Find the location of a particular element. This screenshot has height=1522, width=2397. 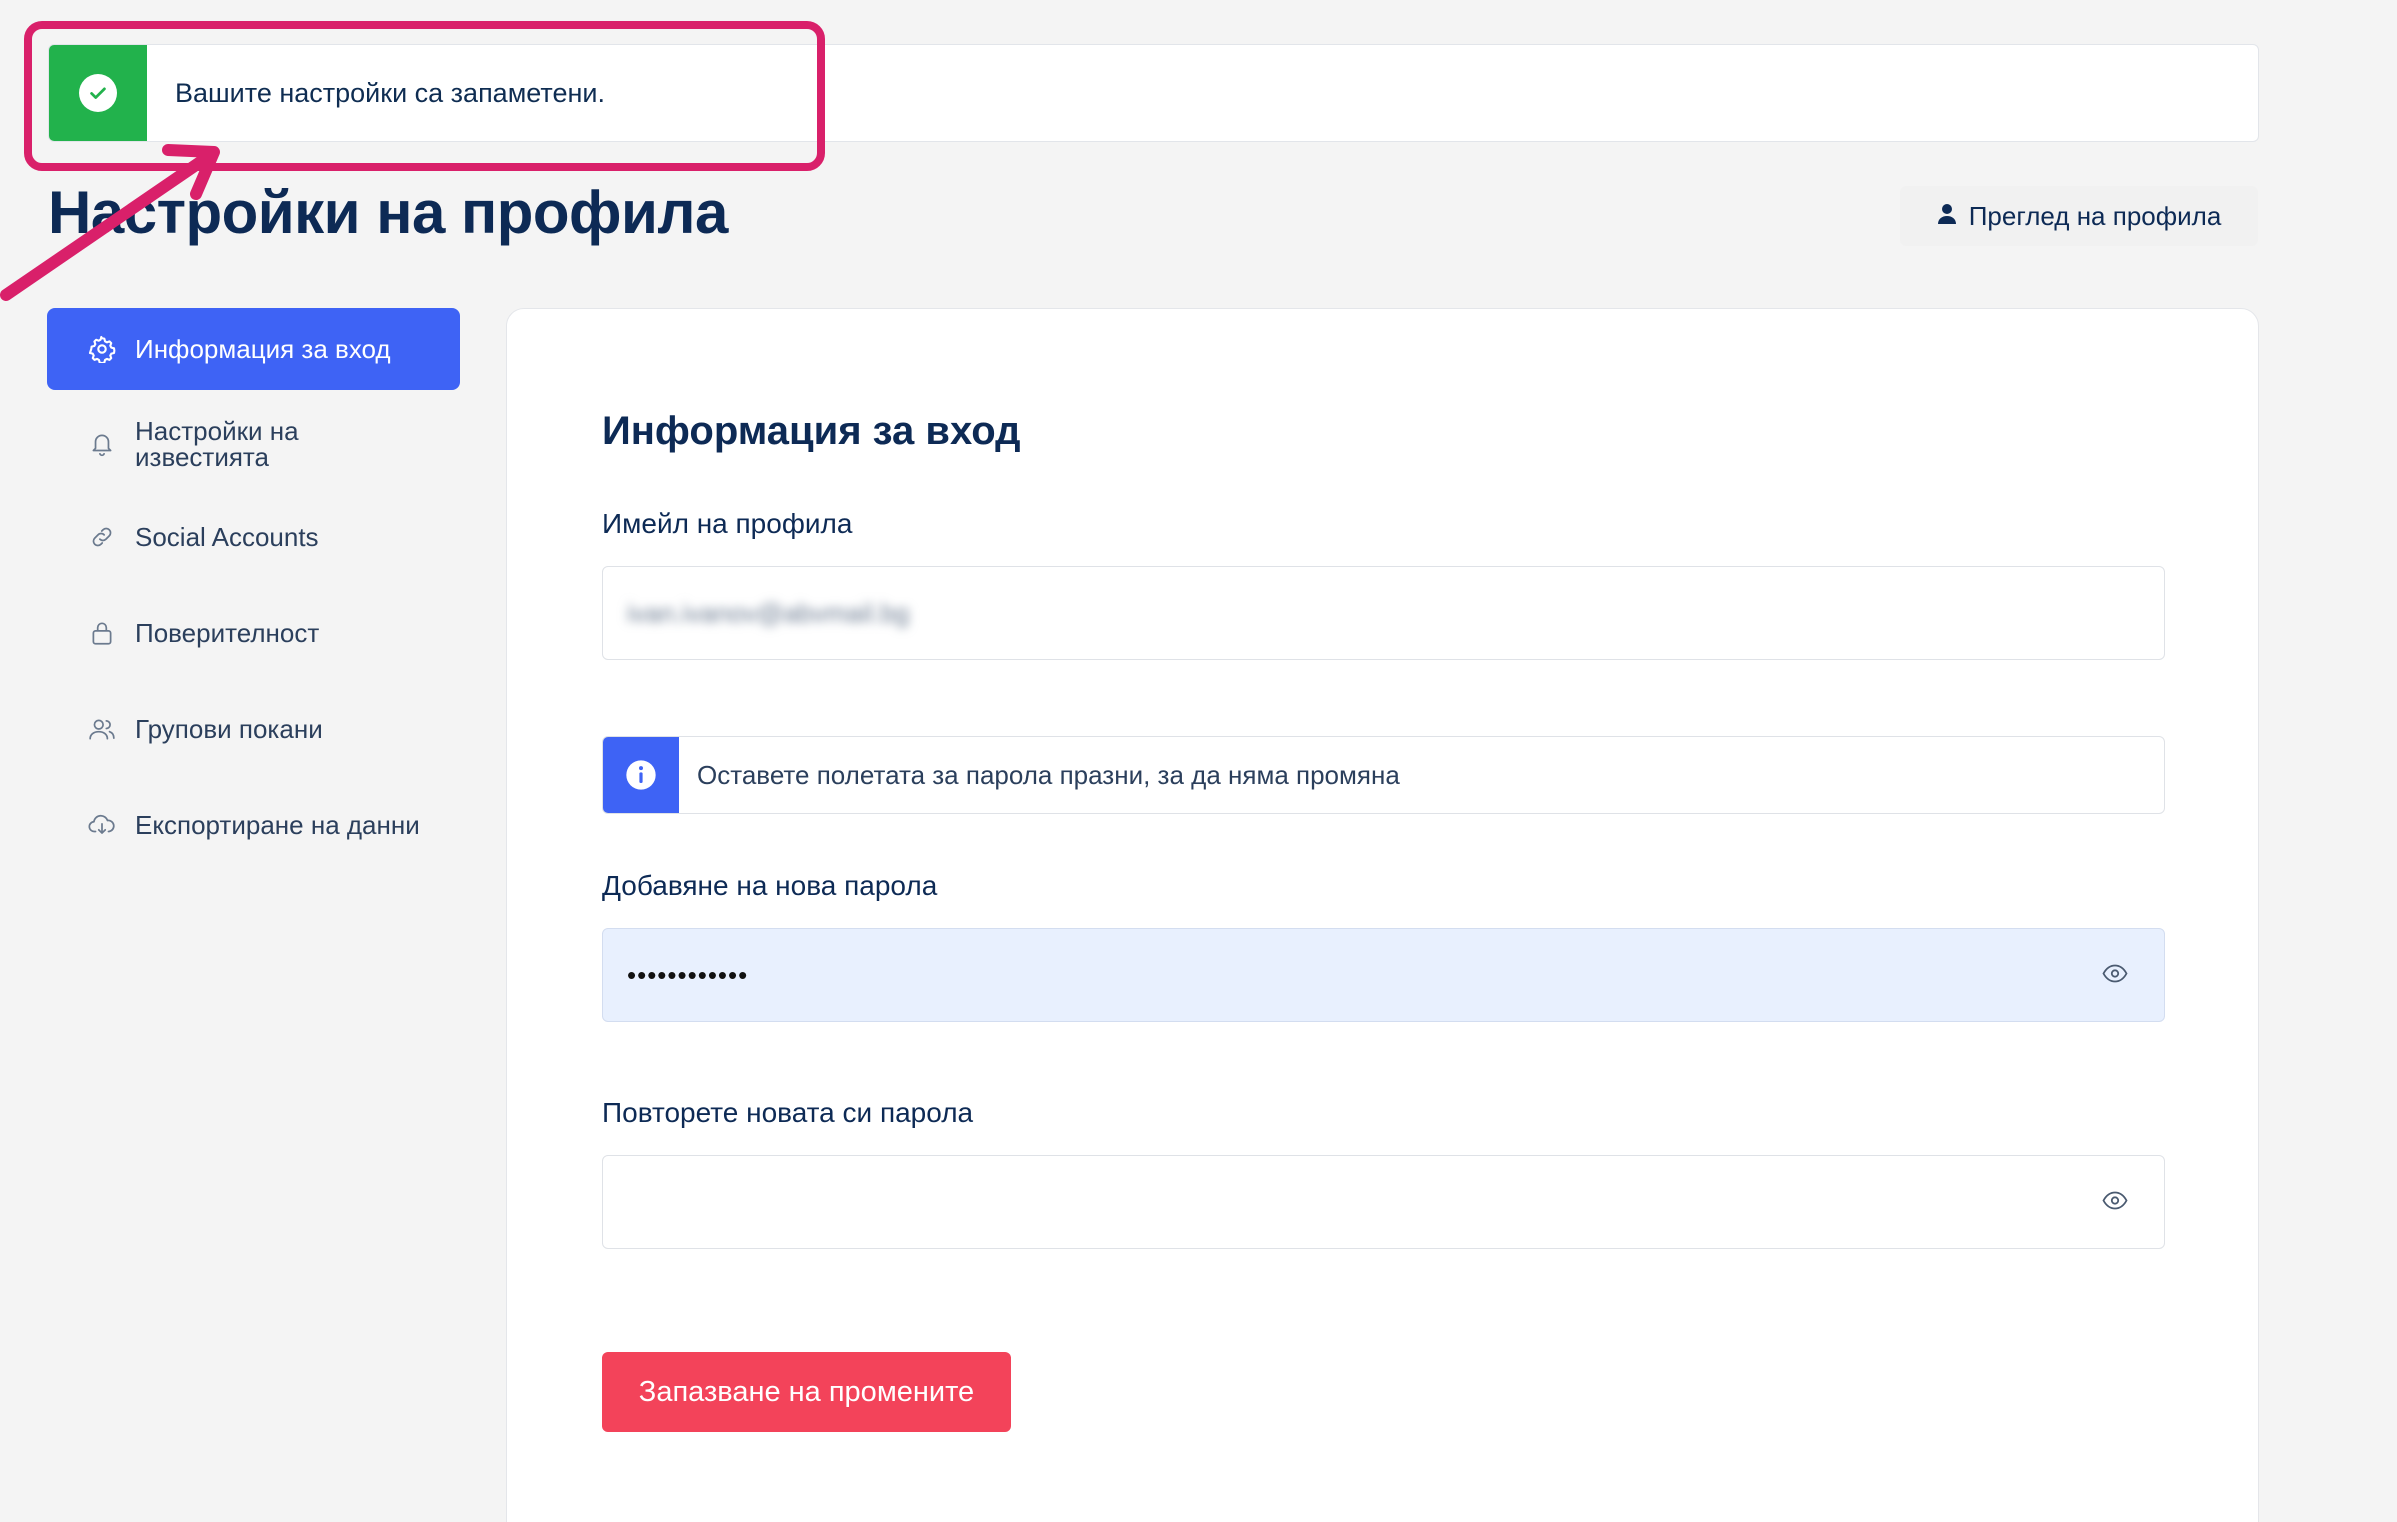

gear-icon is located at coordinates (102, 349).